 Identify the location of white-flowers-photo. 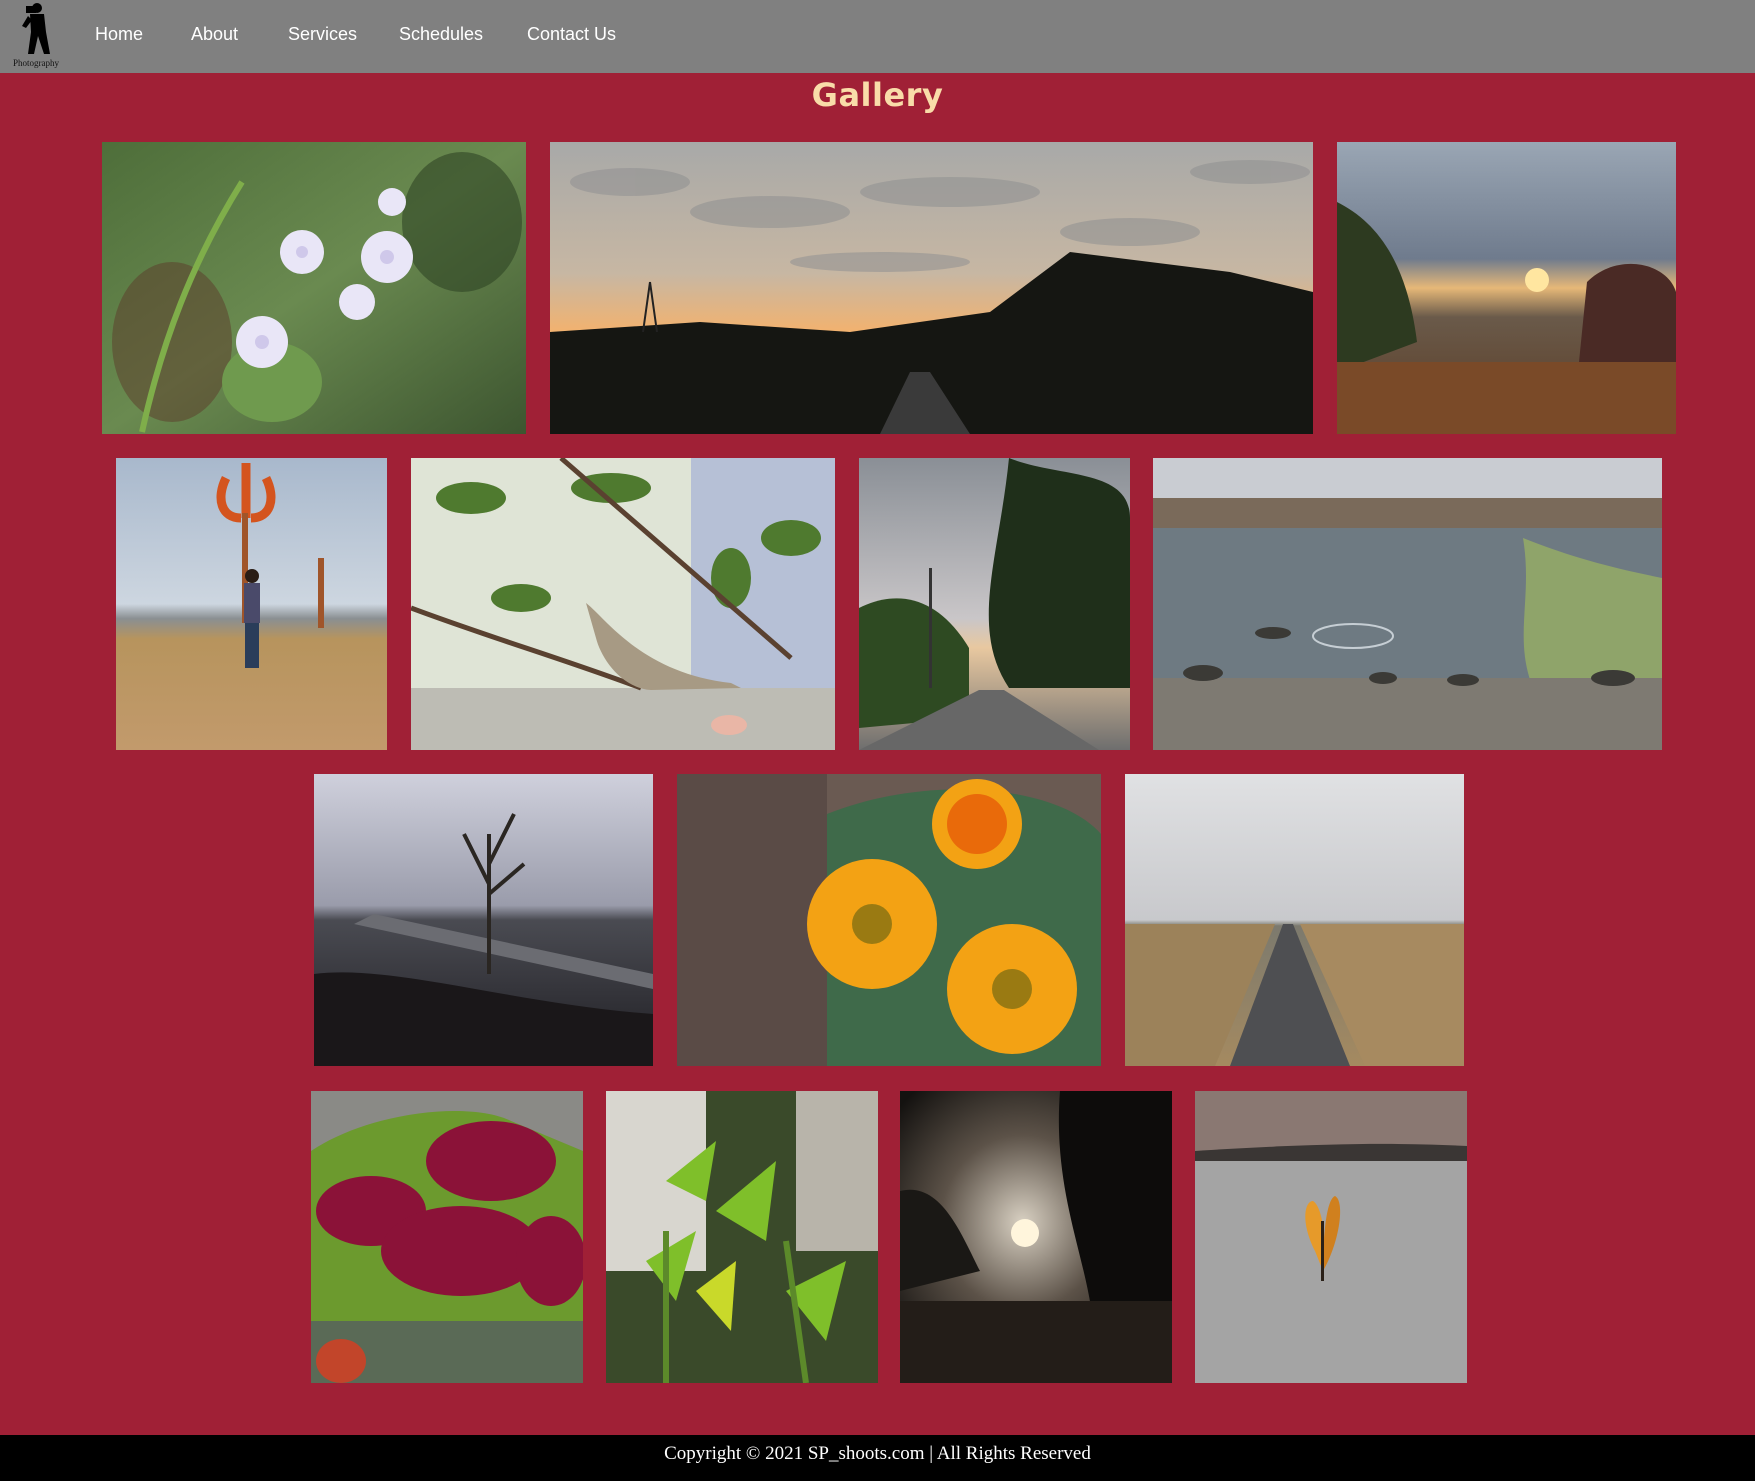
(314, 288).